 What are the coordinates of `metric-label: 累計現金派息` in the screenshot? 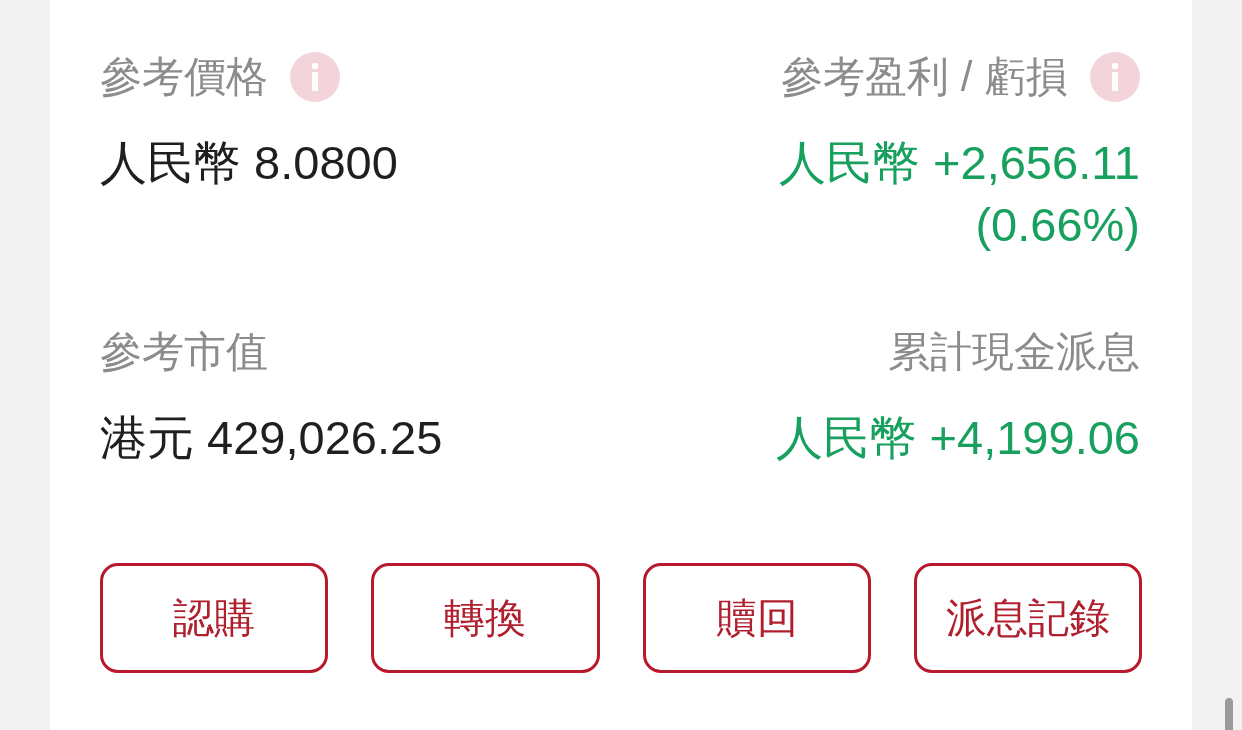 It's located at (1014, 352).